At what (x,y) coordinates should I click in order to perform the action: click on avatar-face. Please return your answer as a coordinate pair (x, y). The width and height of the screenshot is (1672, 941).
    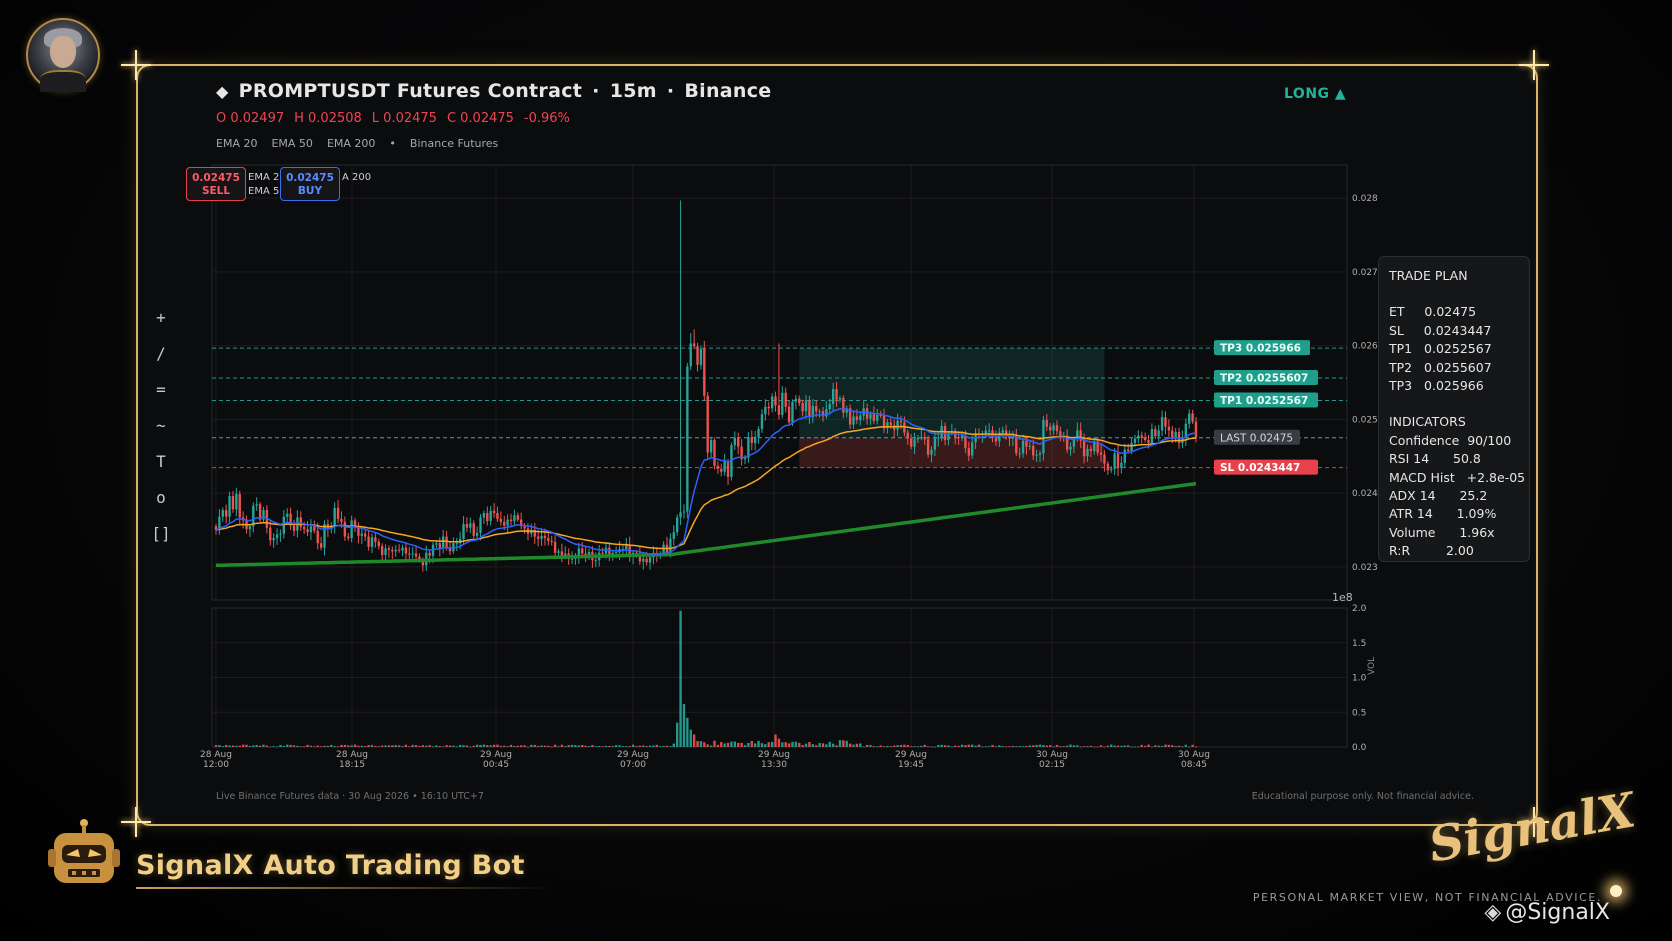
    Looking at the image, I should click on (63, 52).